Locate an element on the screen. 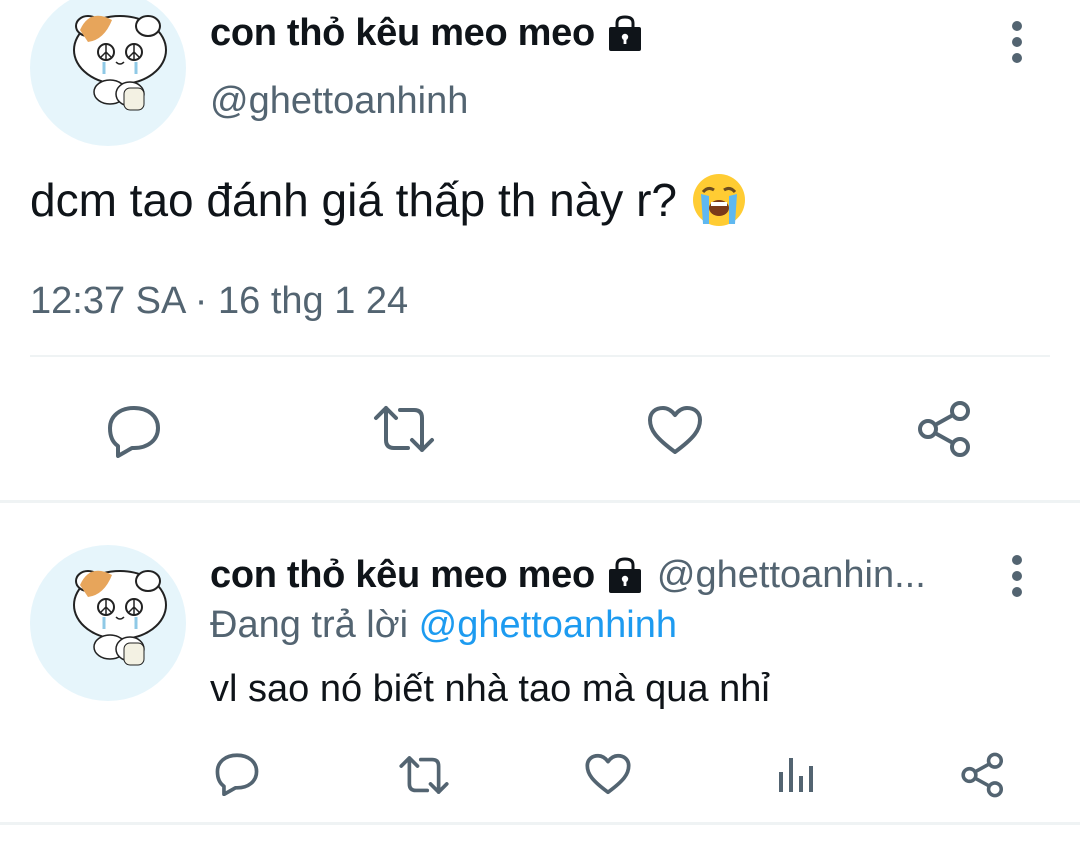 The width and height of the screenshot is (1080, 846). divider is located at coordinates (540, 356).